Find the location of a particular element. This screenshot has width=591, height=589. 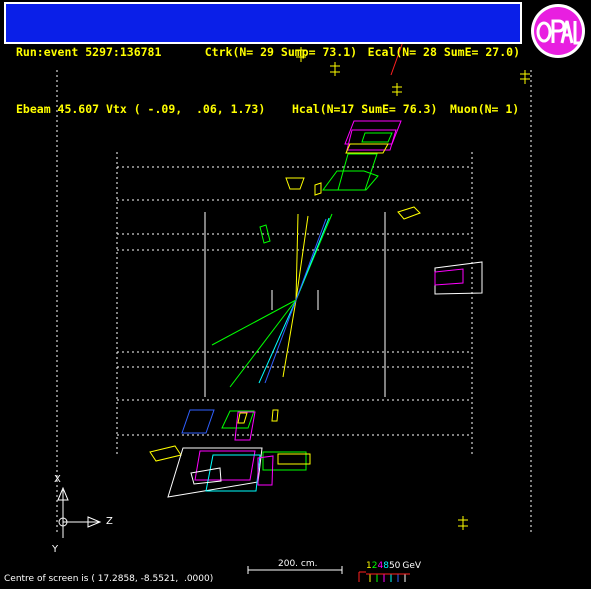

ctrk-text: Ctrk(N= 29 Sump= 73.1) is located at coordinates (281, 52).